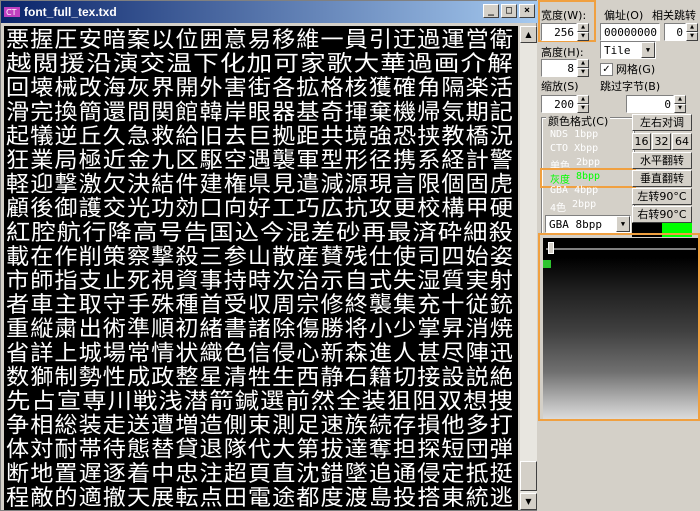  What do you see at coordinates (624, 15) in the screenshot?
I see `offset-label: 偏址(O)` at bounding box center [624, 15].